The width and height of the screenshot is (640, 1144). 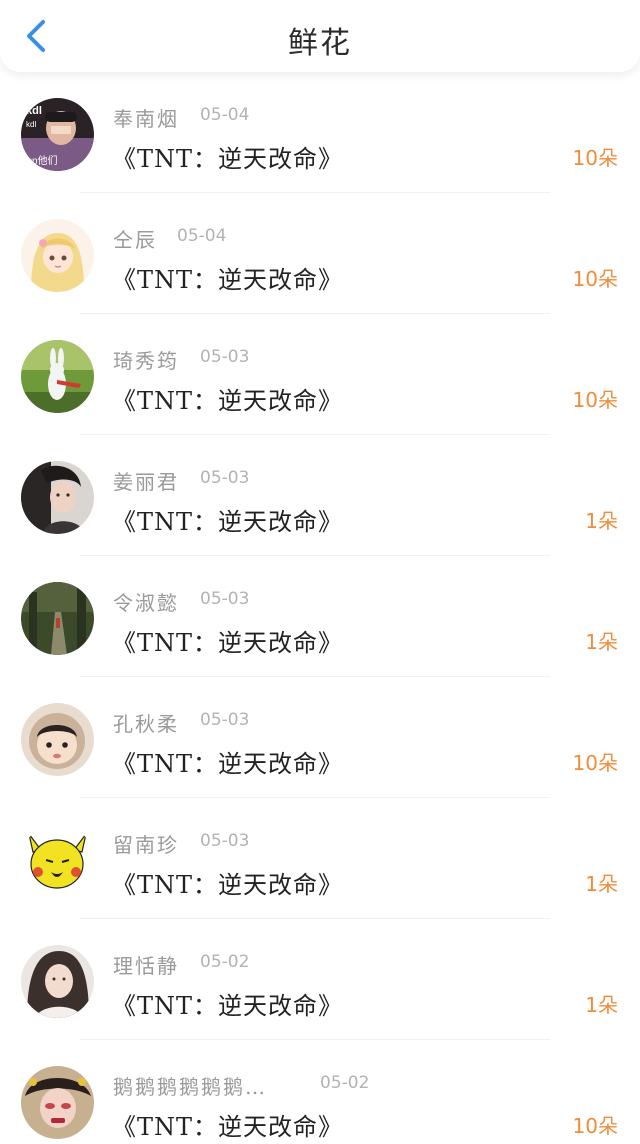 What do you see at coordinates (320, 253) in the screenshot?
I see `record-row: 仝辰 05-04 《TNT：逆天改命》 10朵` at bounding box center [320, 253].